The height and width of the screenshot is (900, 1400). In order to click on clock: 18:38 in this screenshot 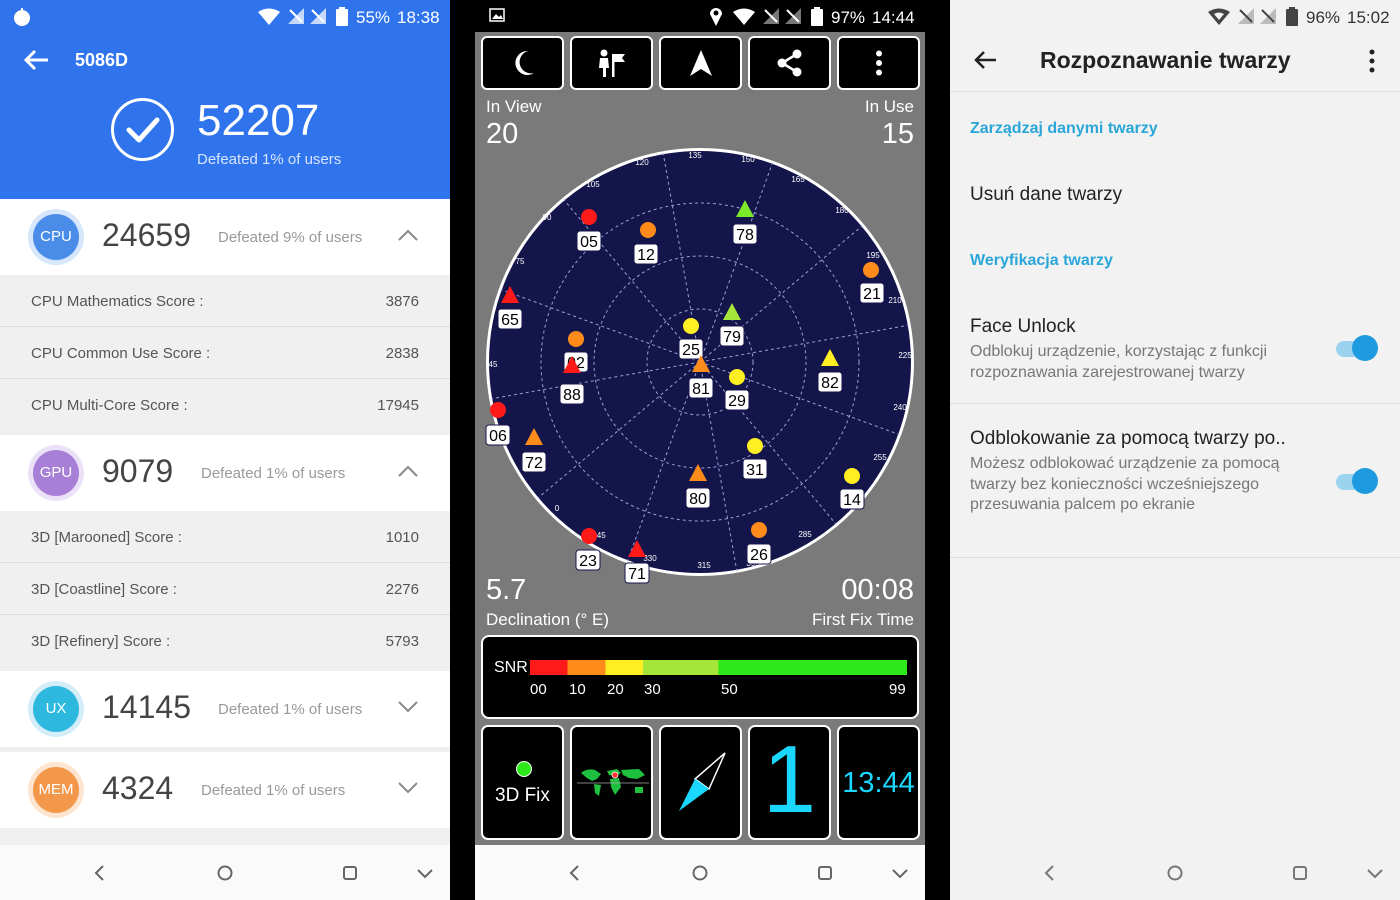, I will do `click(418, 17)`.